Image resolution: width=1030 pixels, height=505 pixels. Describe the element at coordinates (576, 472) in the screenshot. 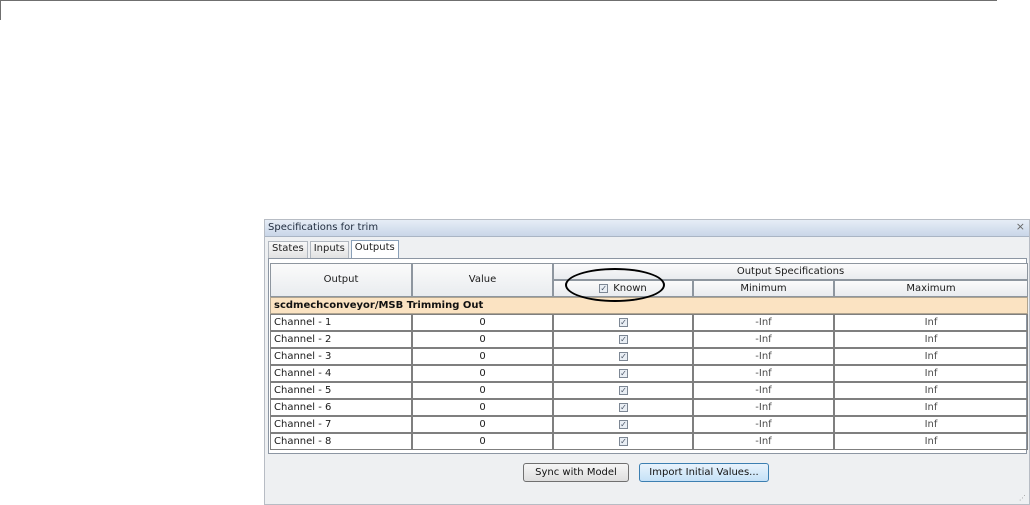

I see `sync-with-model-button: Sync with Model` at that location.